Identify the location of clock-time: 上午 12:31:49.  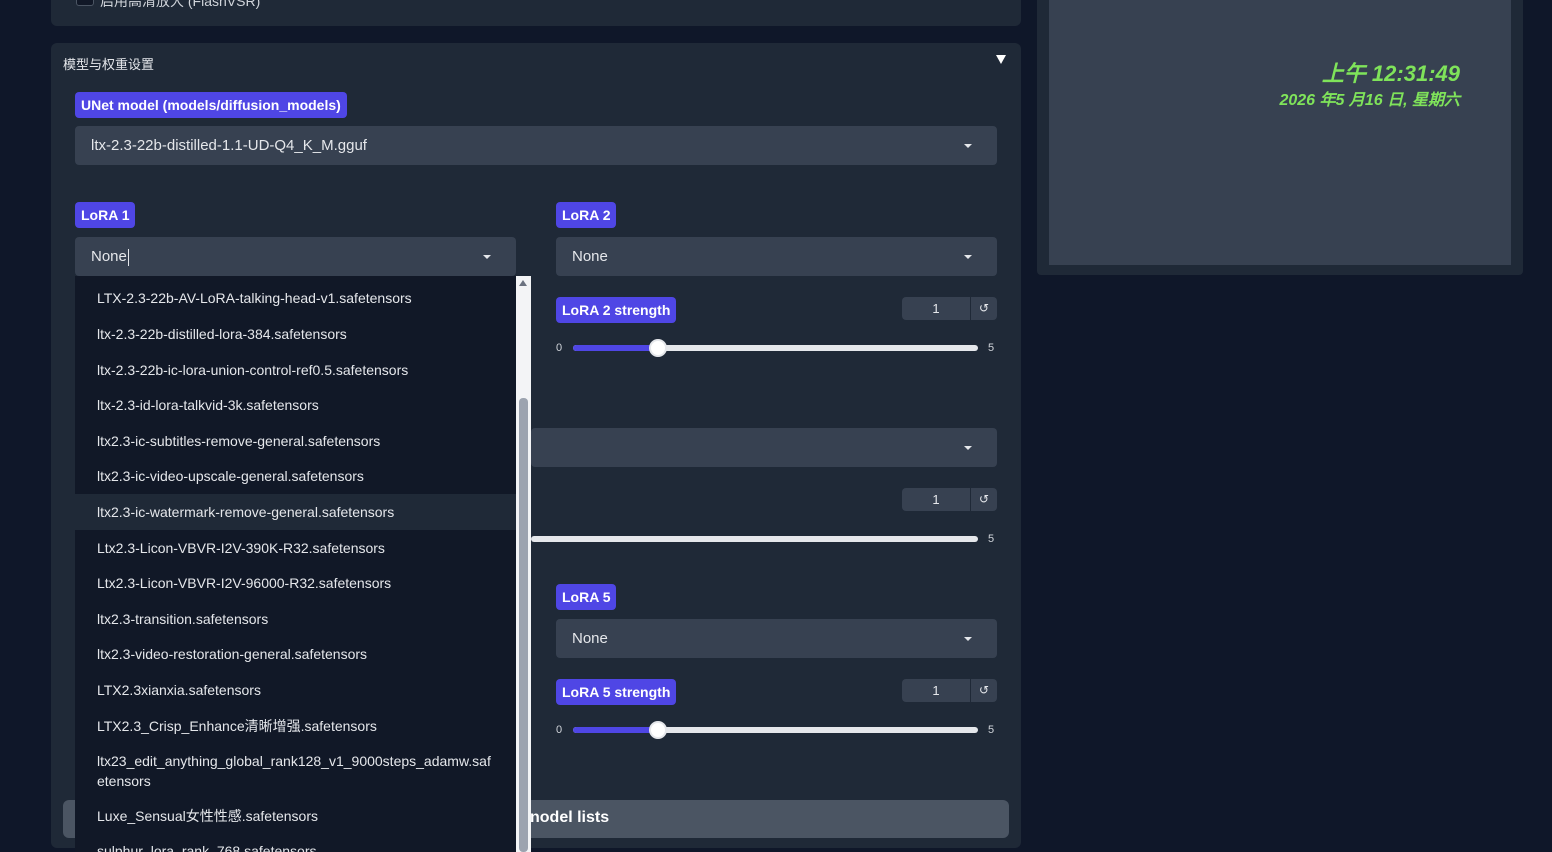
(1390, 73).